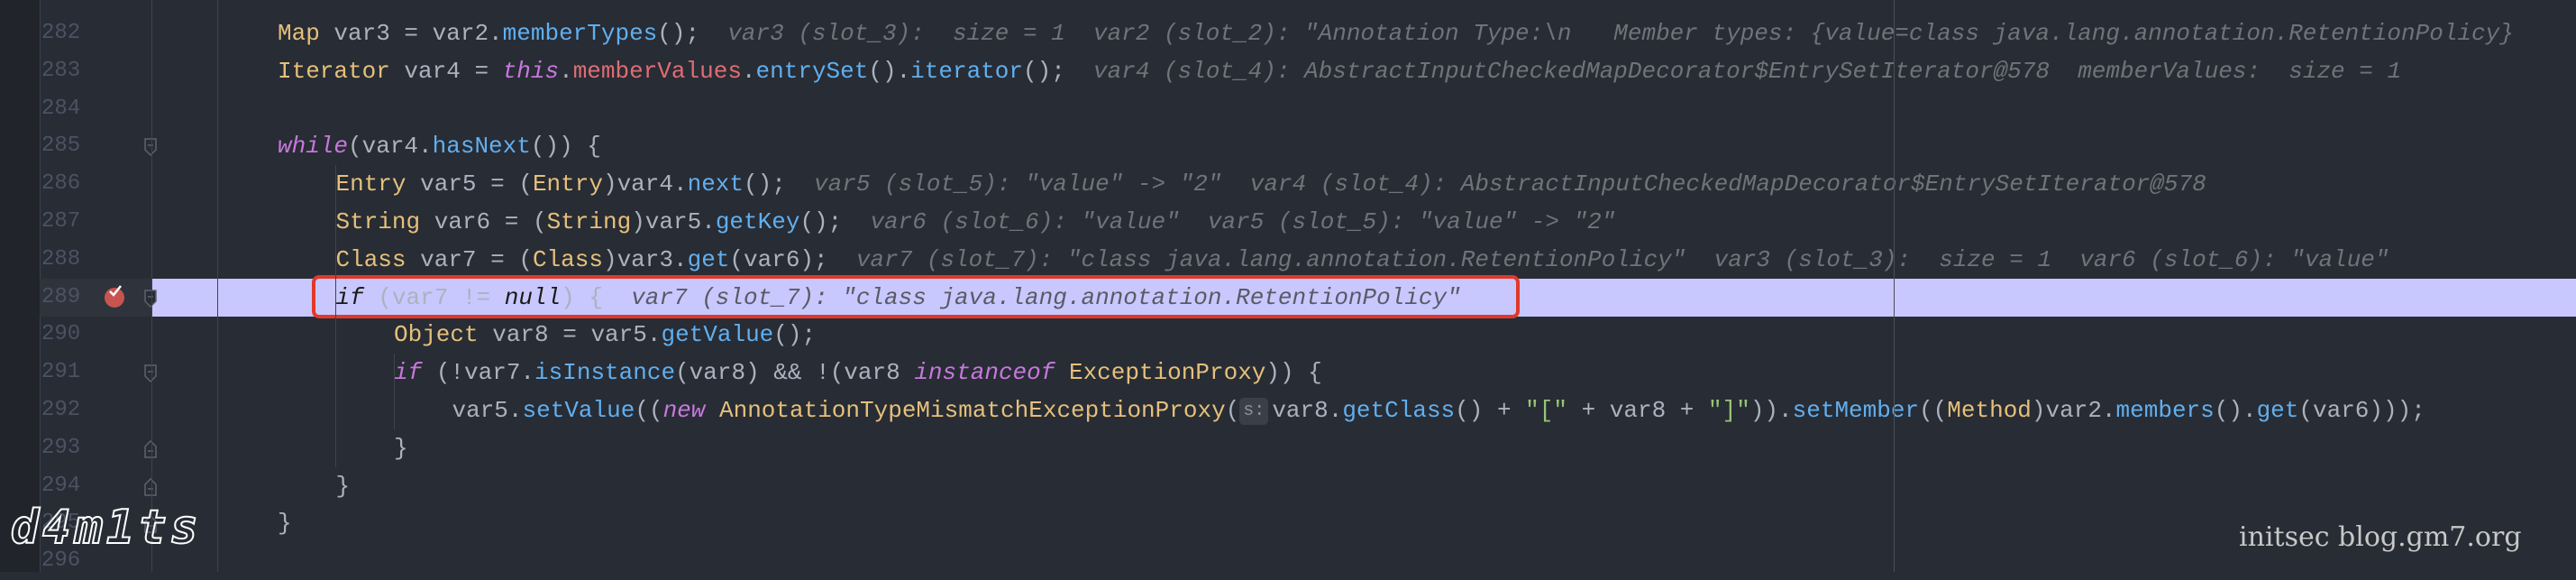 This screenshot has width=2576, height=580. Describe the element at coordinates (605, 373) in the screenshot. I see `code-token: isInstance` at that location.